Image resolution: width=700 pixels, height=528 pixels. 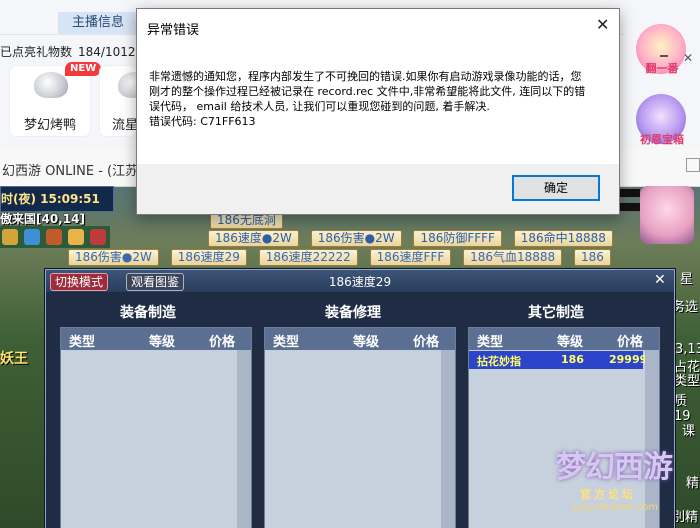 I want to click on toolbar-icons, so click(x=55, y=237).